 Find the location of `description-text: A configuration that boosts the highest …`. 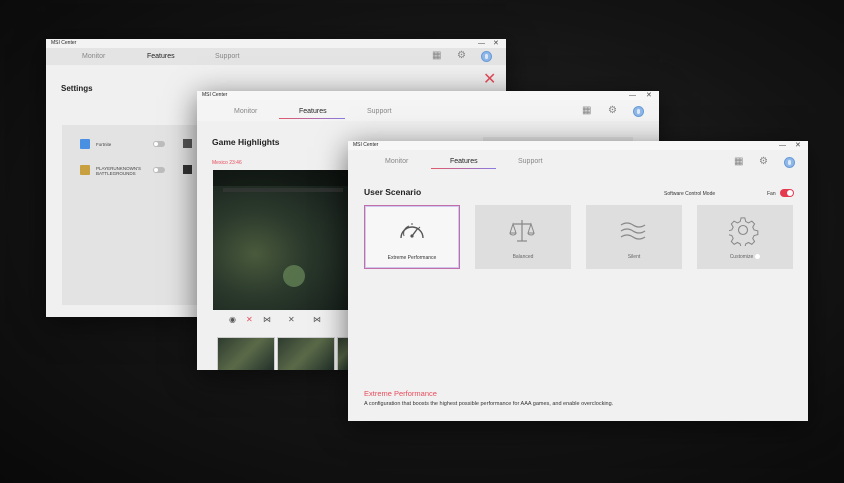

description-text: A configuration that boosts the highest … is located at coordinates (489, 404).